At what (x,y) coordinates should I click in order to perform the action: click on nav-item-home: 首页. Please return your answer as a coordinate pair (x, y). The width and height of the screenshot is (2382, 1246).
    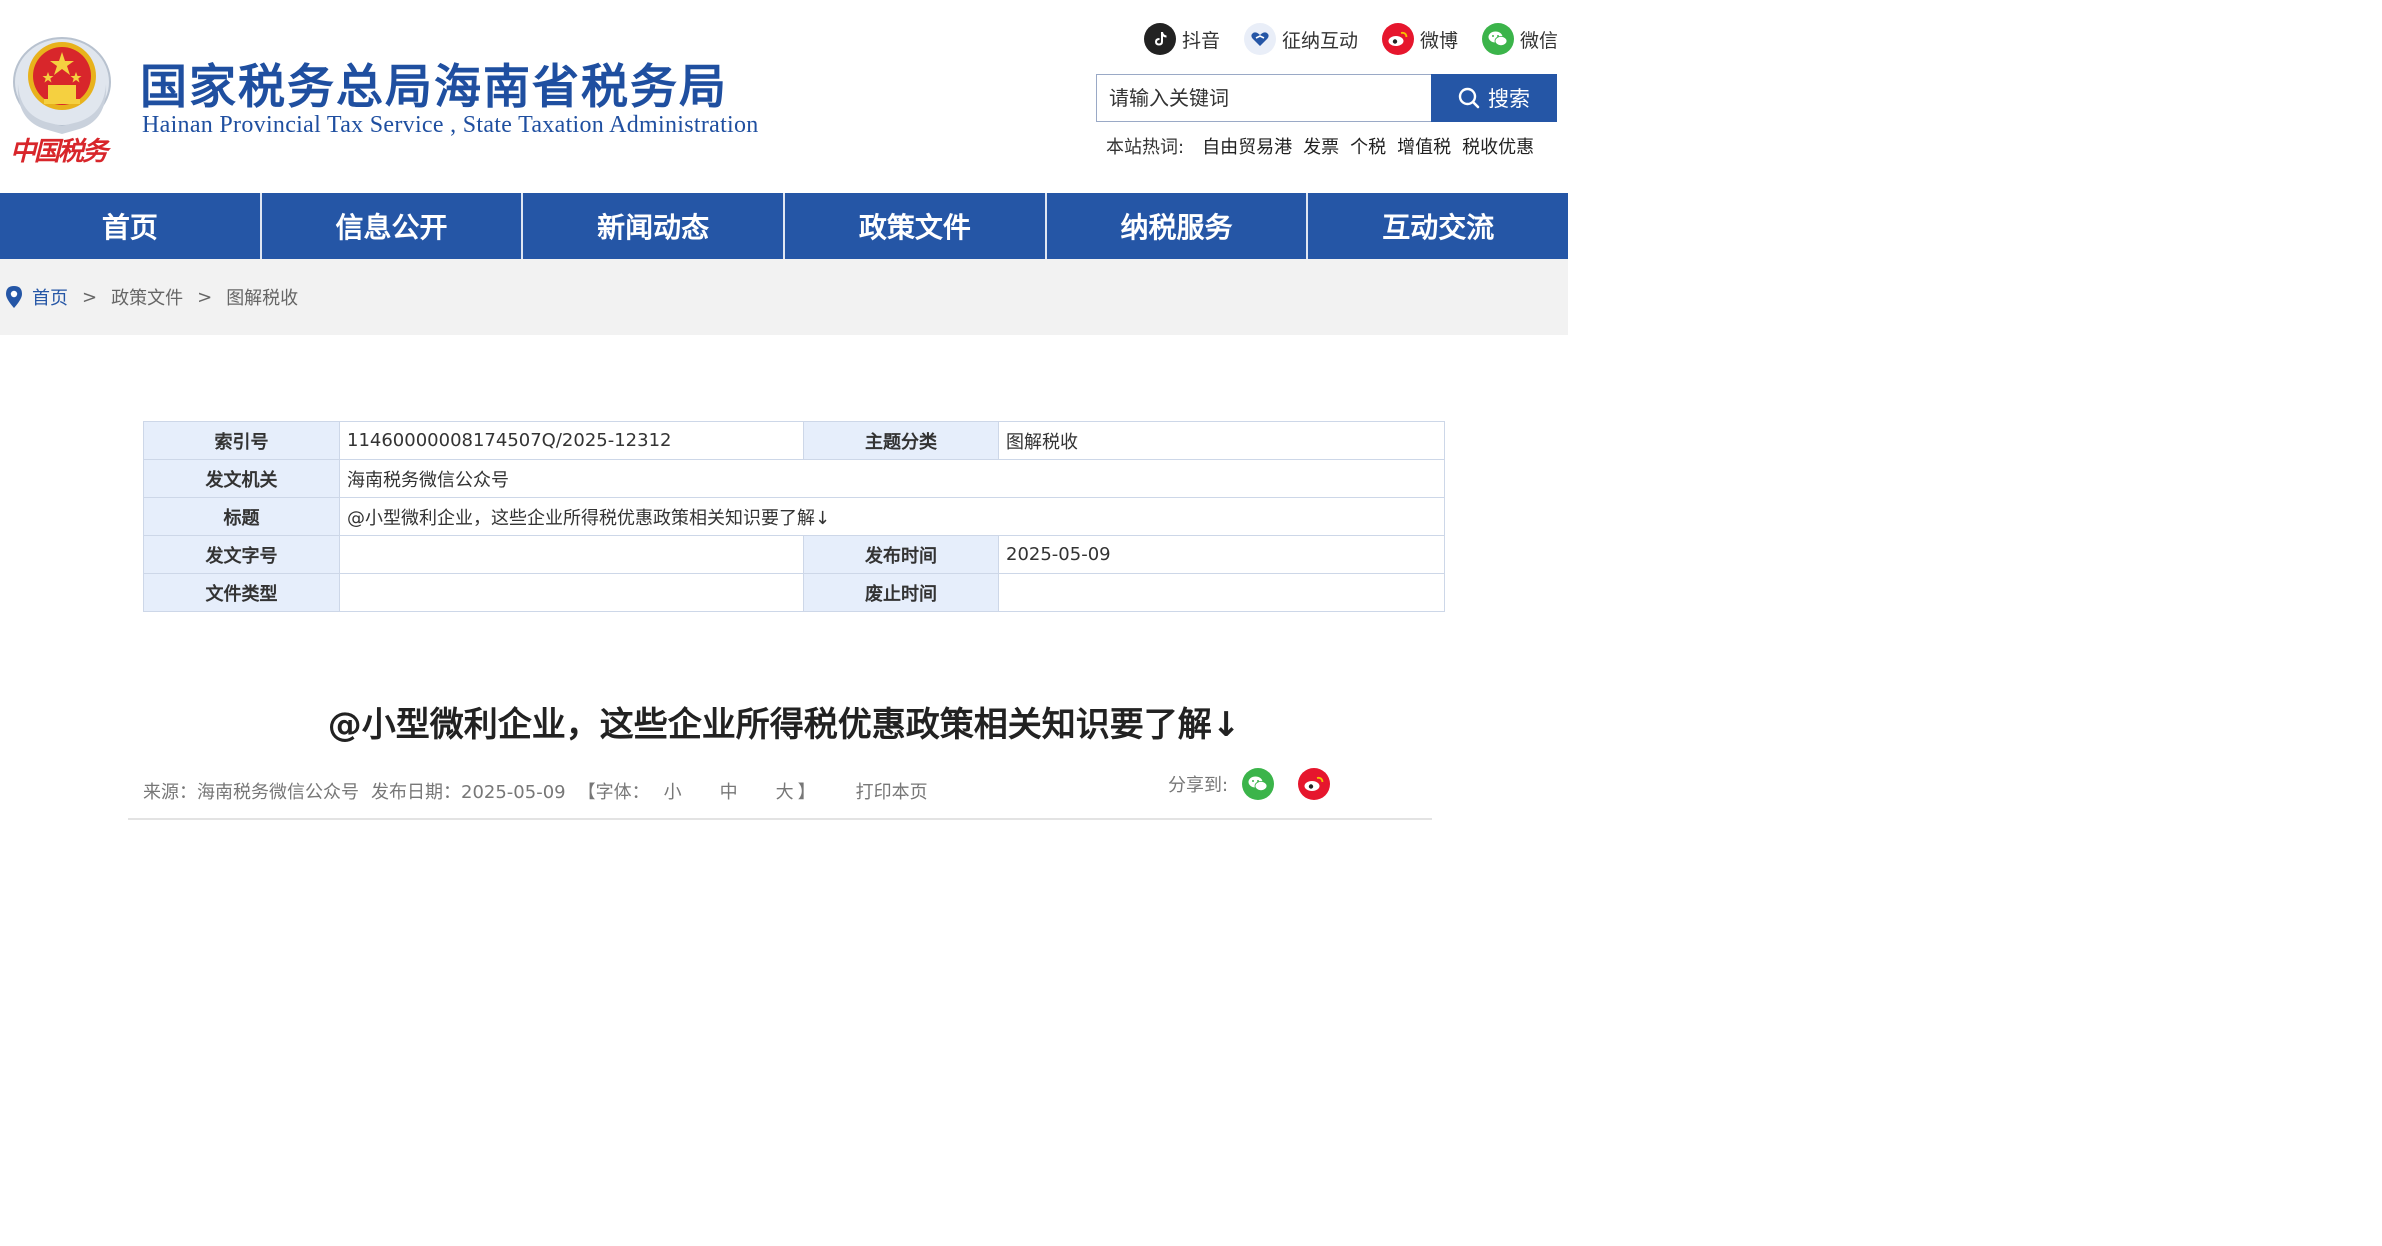
    Looking at the image, I should click on (131, 226).